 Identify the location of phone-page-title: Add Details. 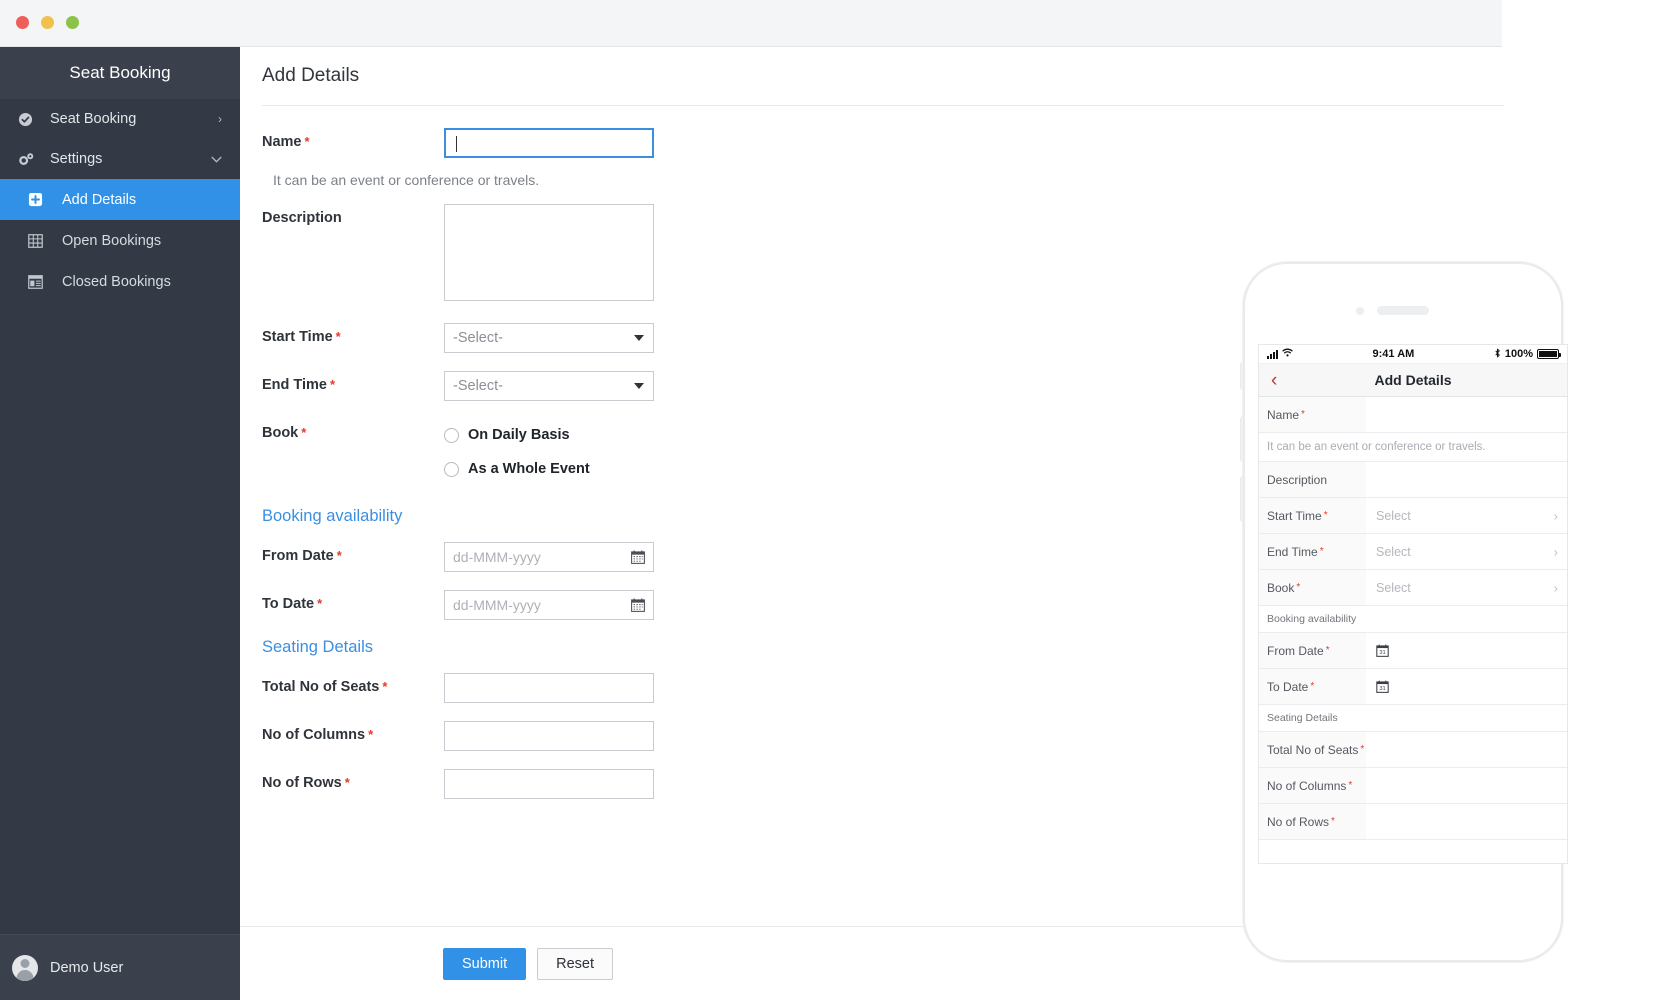
(1413, 380).